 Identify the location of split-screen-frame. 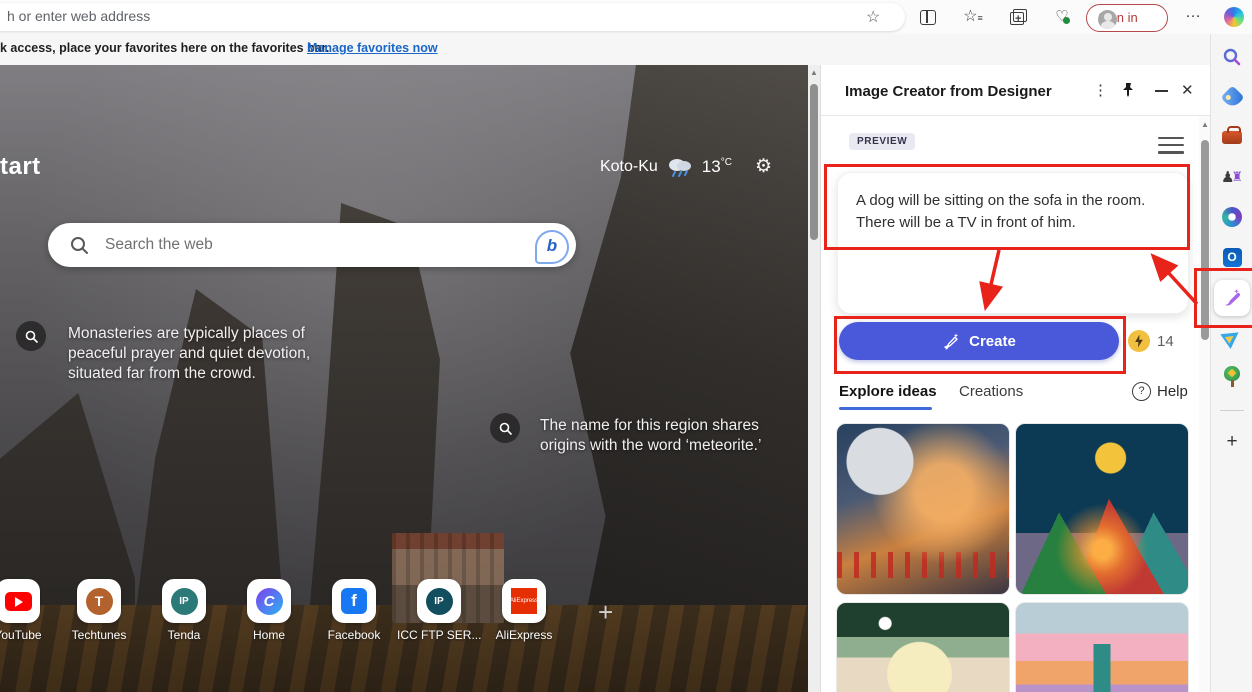
(928, 17).